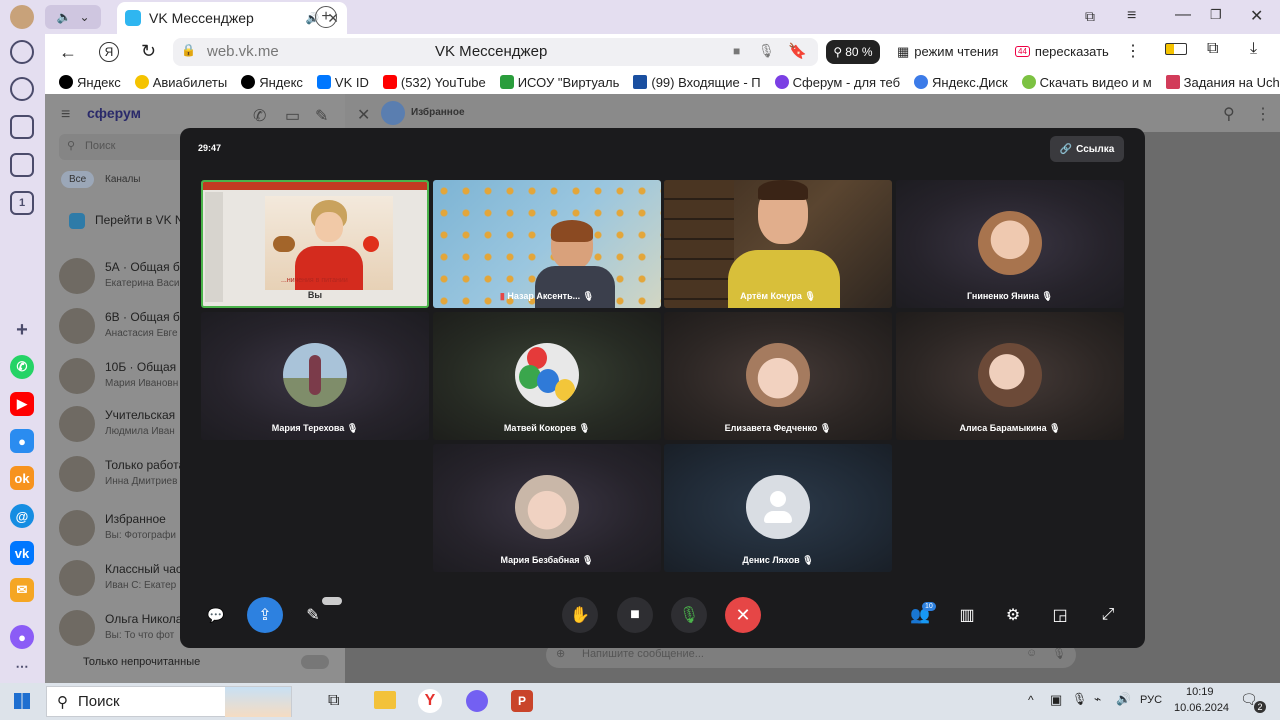  Describe the element at coordinates (22, 127) in the screenshot. I see `collections-icon` at that location.